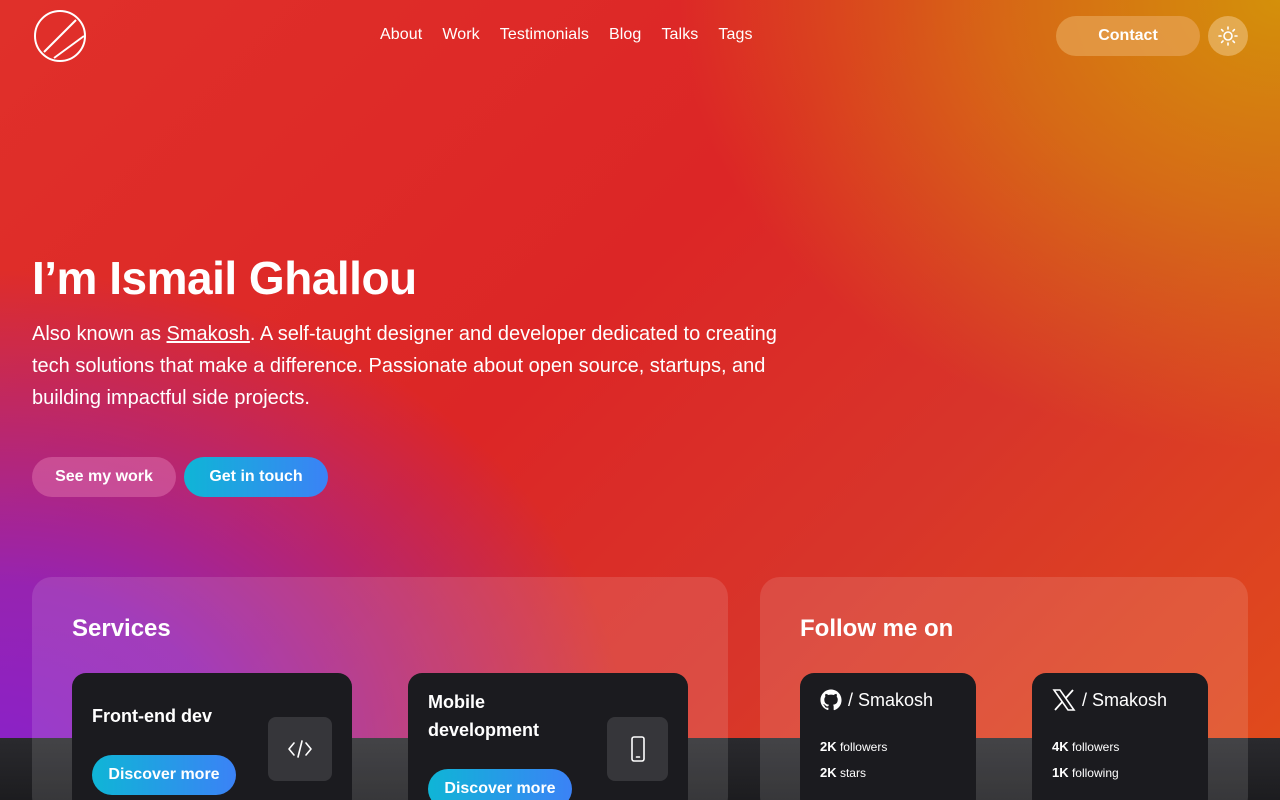  I want to click on services-title: Services, so click(121, 628).